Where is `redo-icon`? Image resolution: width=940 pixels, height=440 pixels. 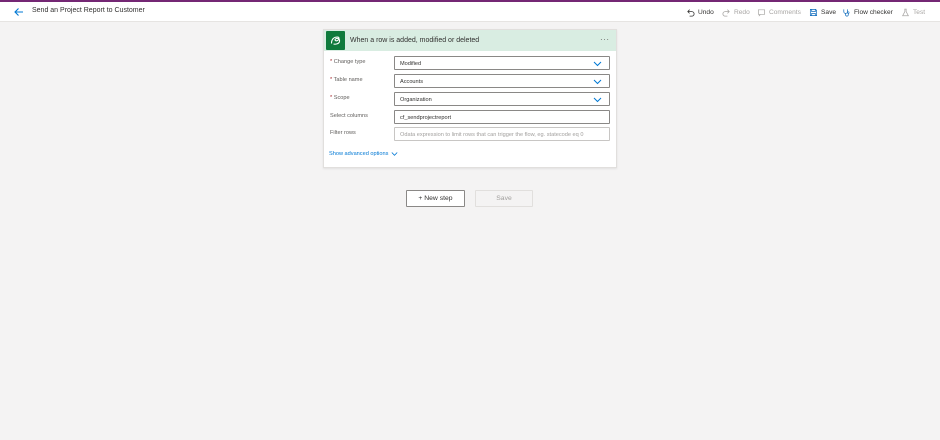 redo-icon is located at coordinates (726, 12).